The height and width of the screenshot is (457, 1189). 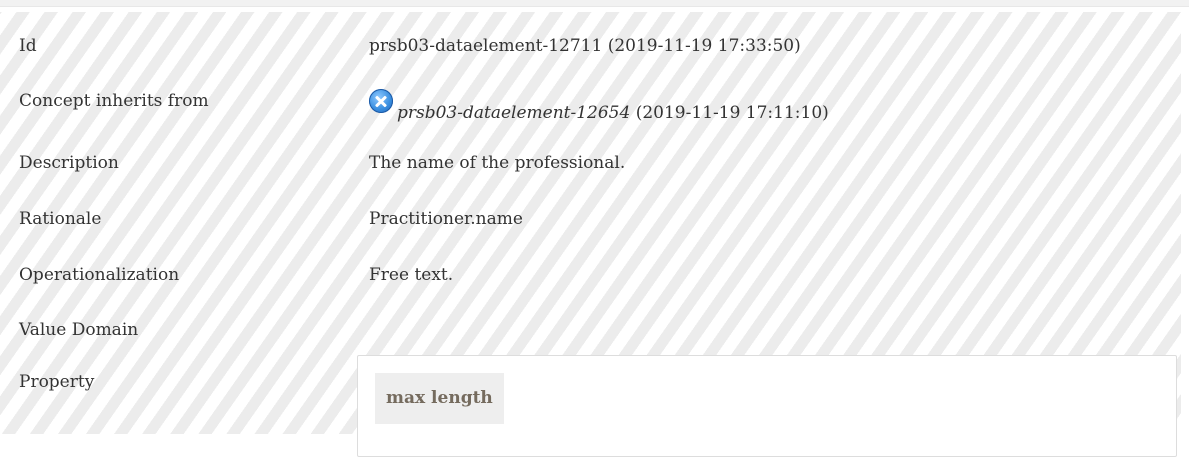 I want to click on inherited-concept-link: prsb03-dataelement-12654, so click(x=513, y=113).